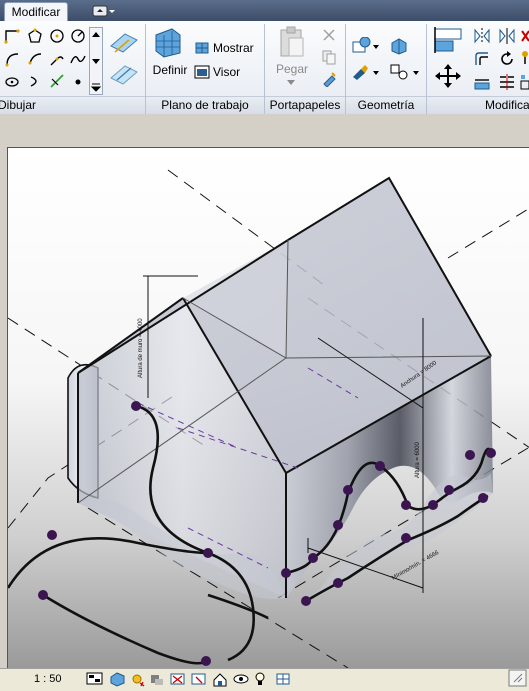 This screenshot has height=691, width=529. What do you see at coordinates (482, 82) in the screenshot?
I see `trim-extend-icon` at bounding box center [482, 82].